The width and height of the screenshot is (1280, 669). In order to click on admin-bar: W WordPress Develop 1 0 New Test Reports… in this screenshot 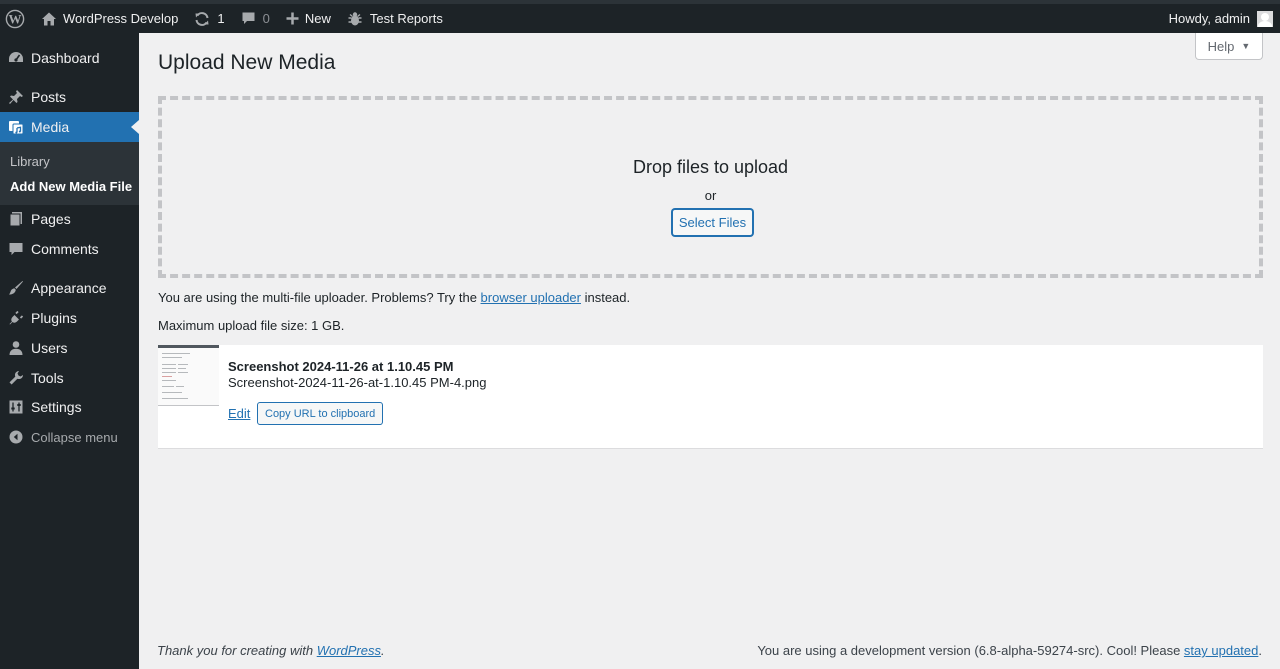, I will do `click(640, 16)`.